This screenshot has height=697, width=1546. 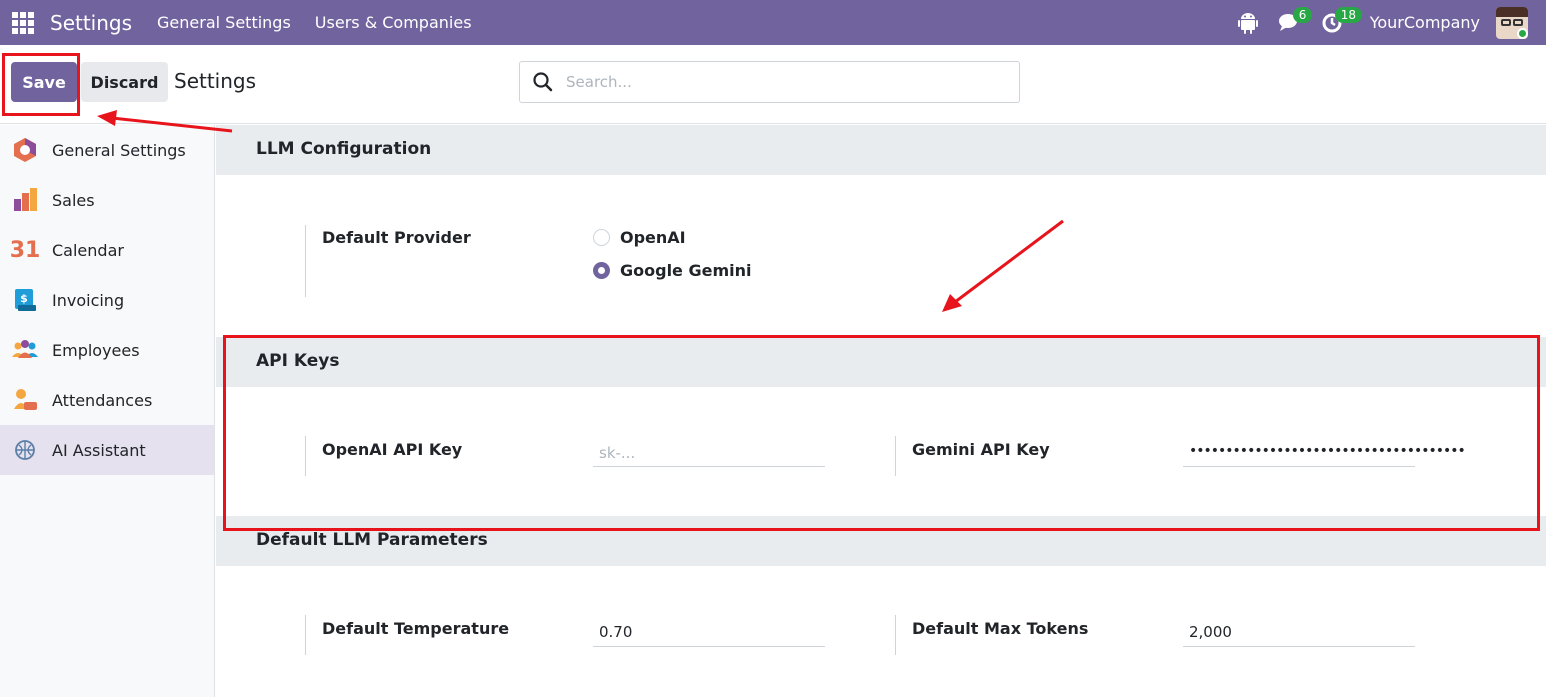 What do you see at coordinates (44, 82) in the screenshot?
I see `save-button: Save` at bounding box center [44, 82].